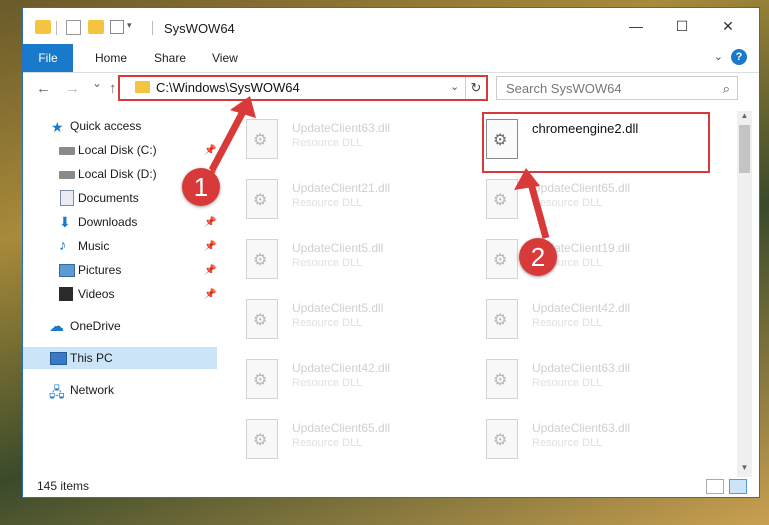  I want to click on step-badge-1: 1, so click(201, 187).